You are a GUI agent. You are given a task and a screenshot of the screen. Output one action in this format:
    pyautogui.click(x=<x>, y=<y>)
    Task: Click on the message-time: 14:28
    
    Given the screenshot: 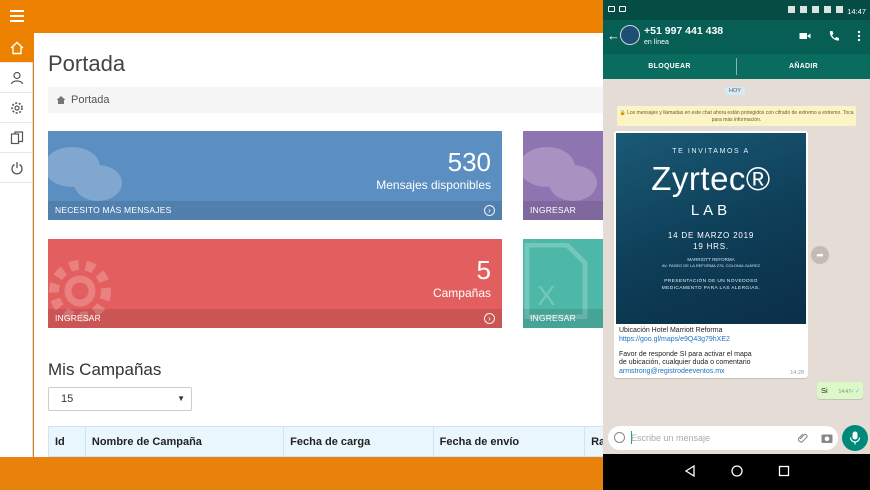 What is the action you would take?
    pyautogui.click(x=797, y=373)
    